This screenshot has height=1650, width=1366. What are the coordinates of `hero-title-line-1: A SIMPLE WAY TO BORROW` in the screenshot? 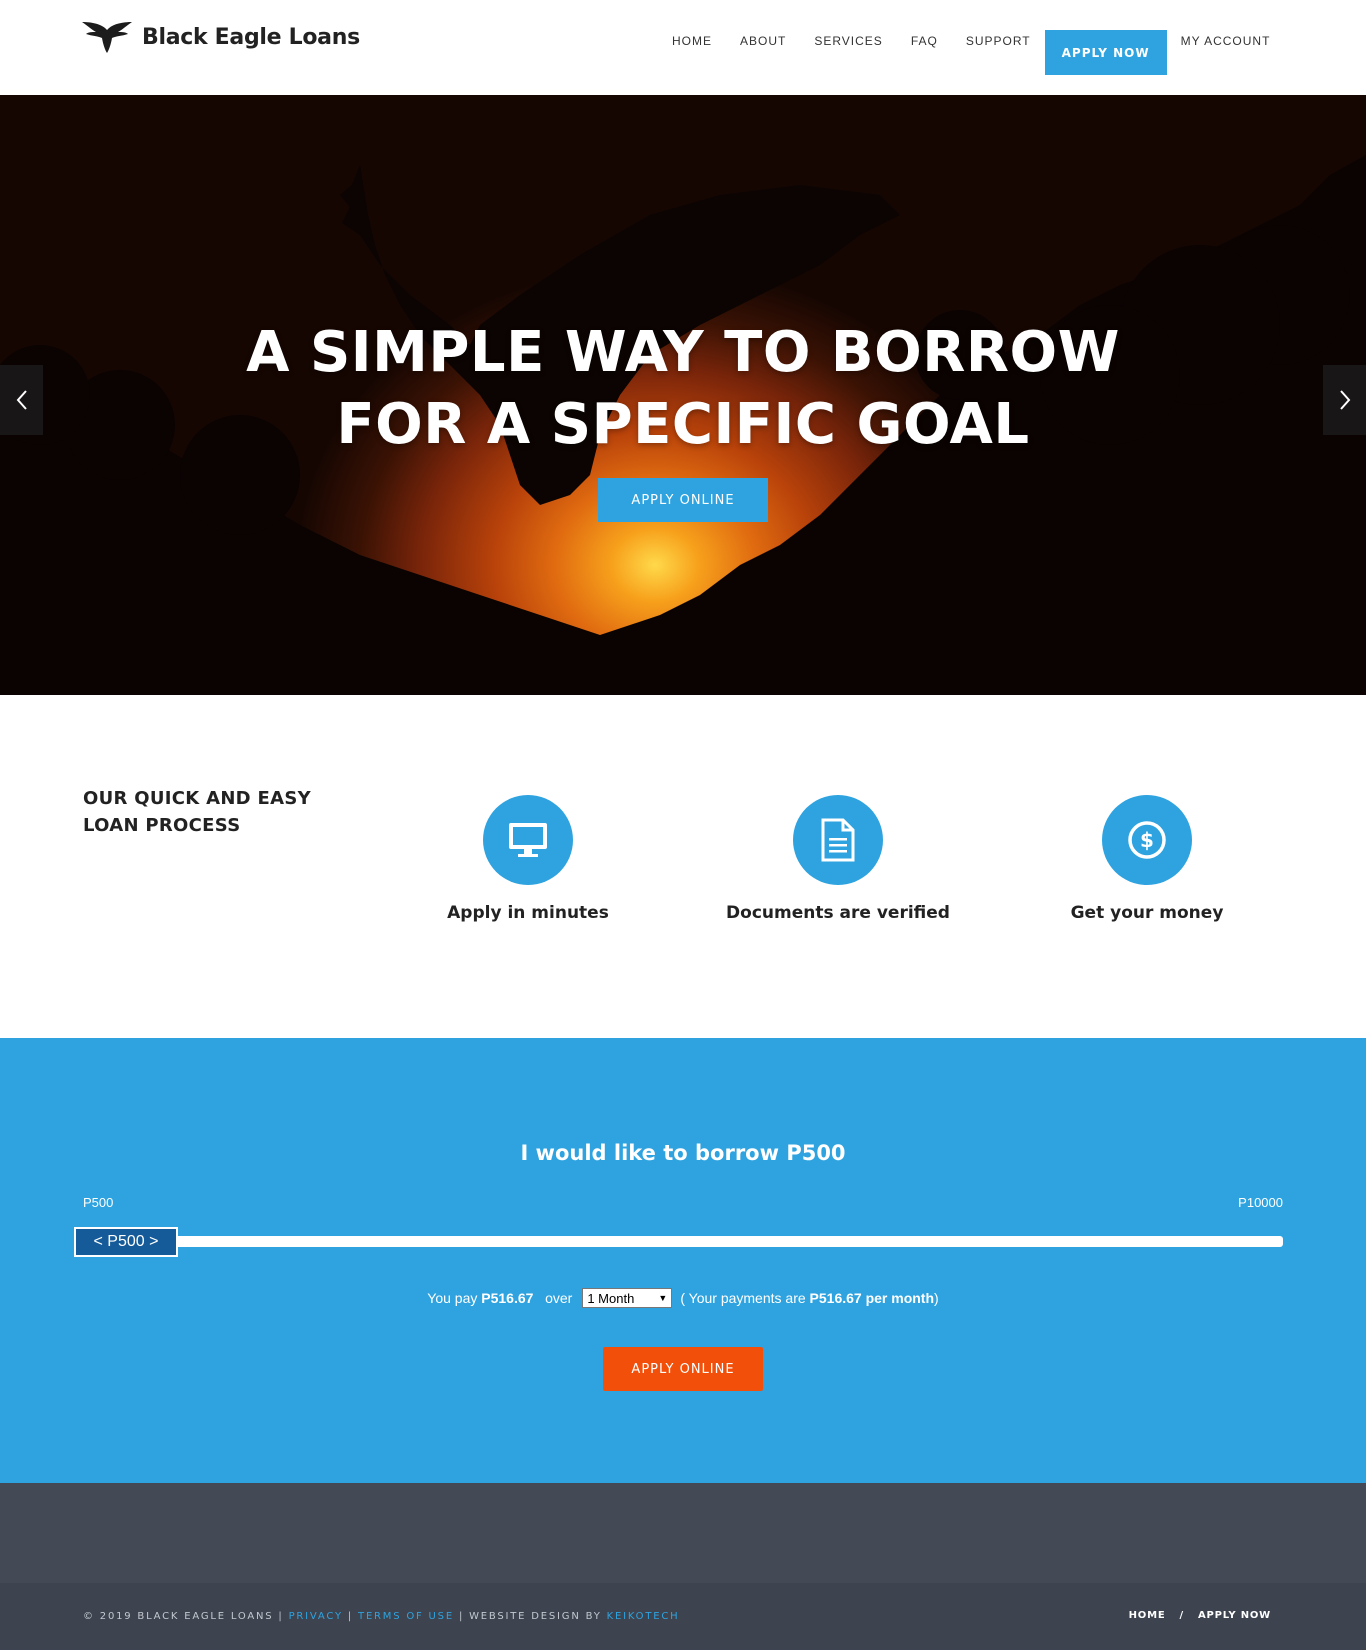 It's located at (683, 352).